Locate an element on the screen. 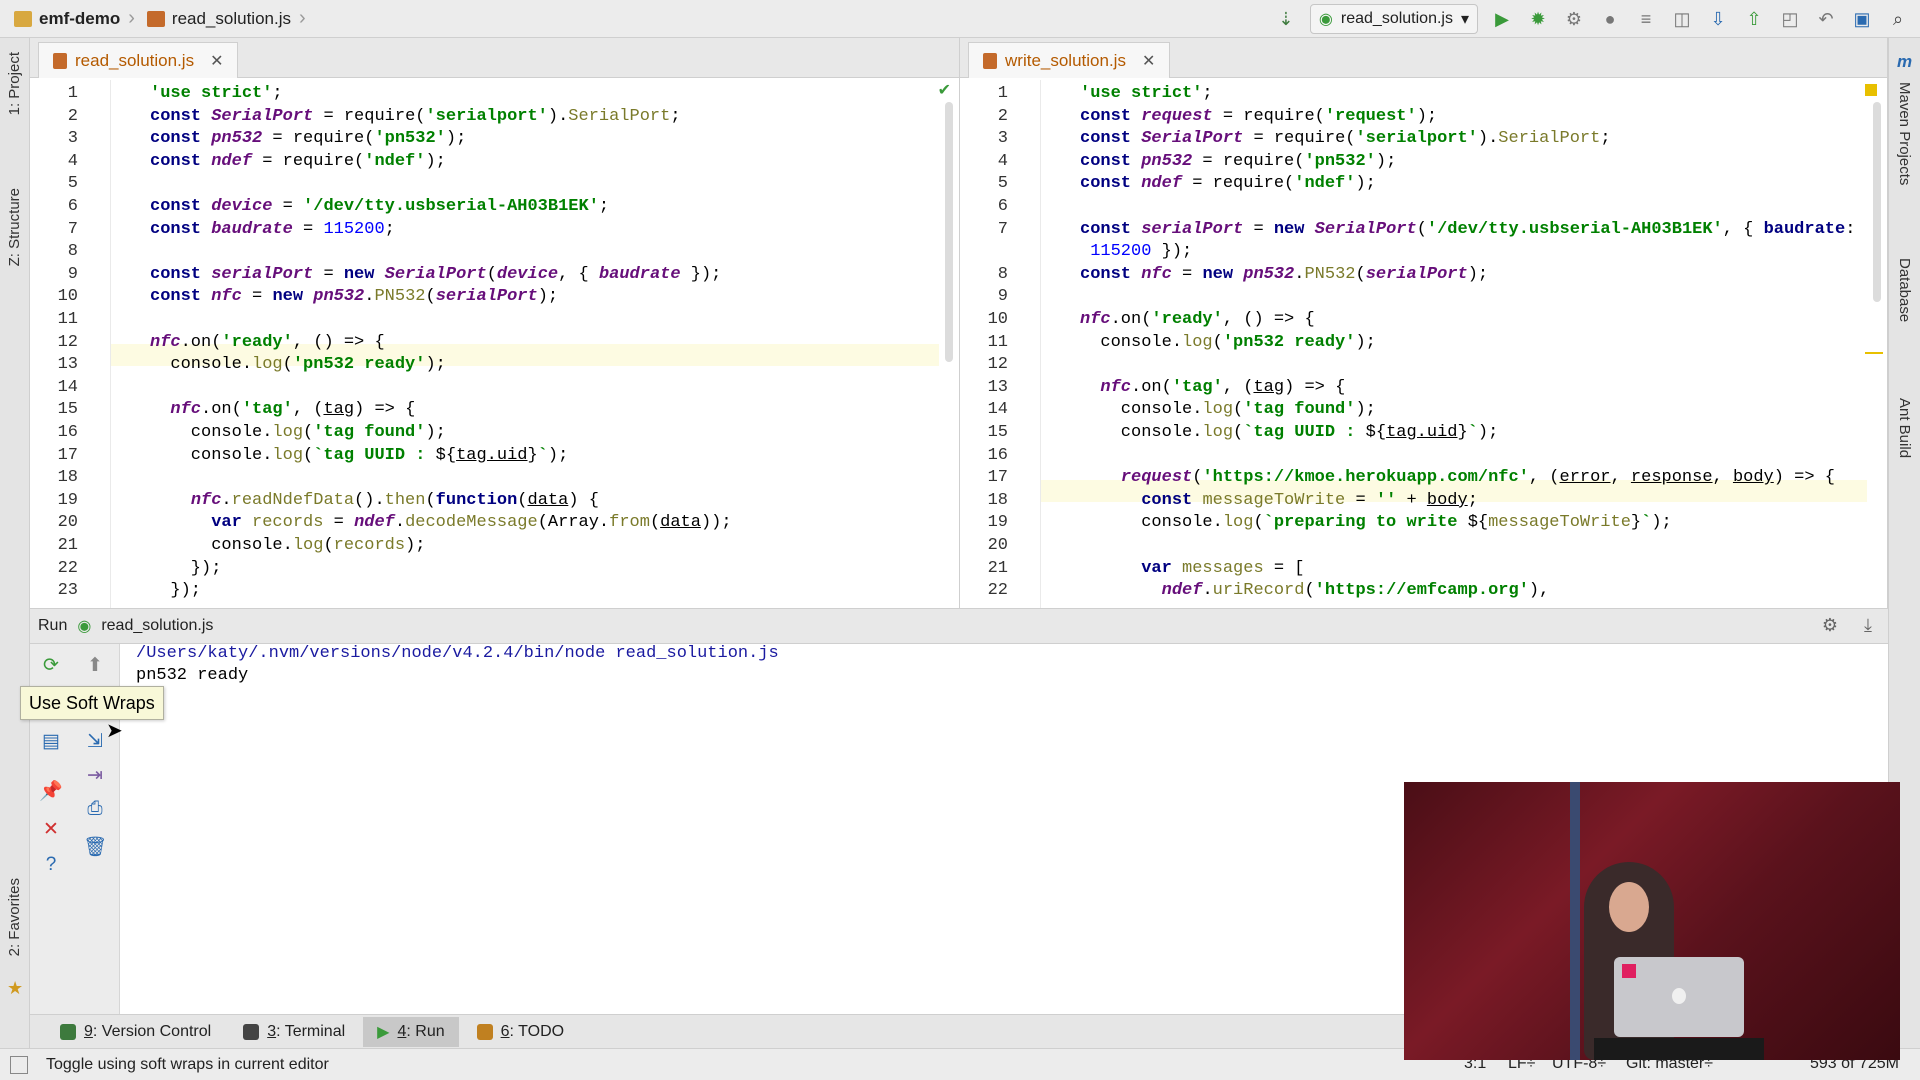 This screenshot has height=1080, width=1920. line-number: 4 is located at coordinates (72, 161).